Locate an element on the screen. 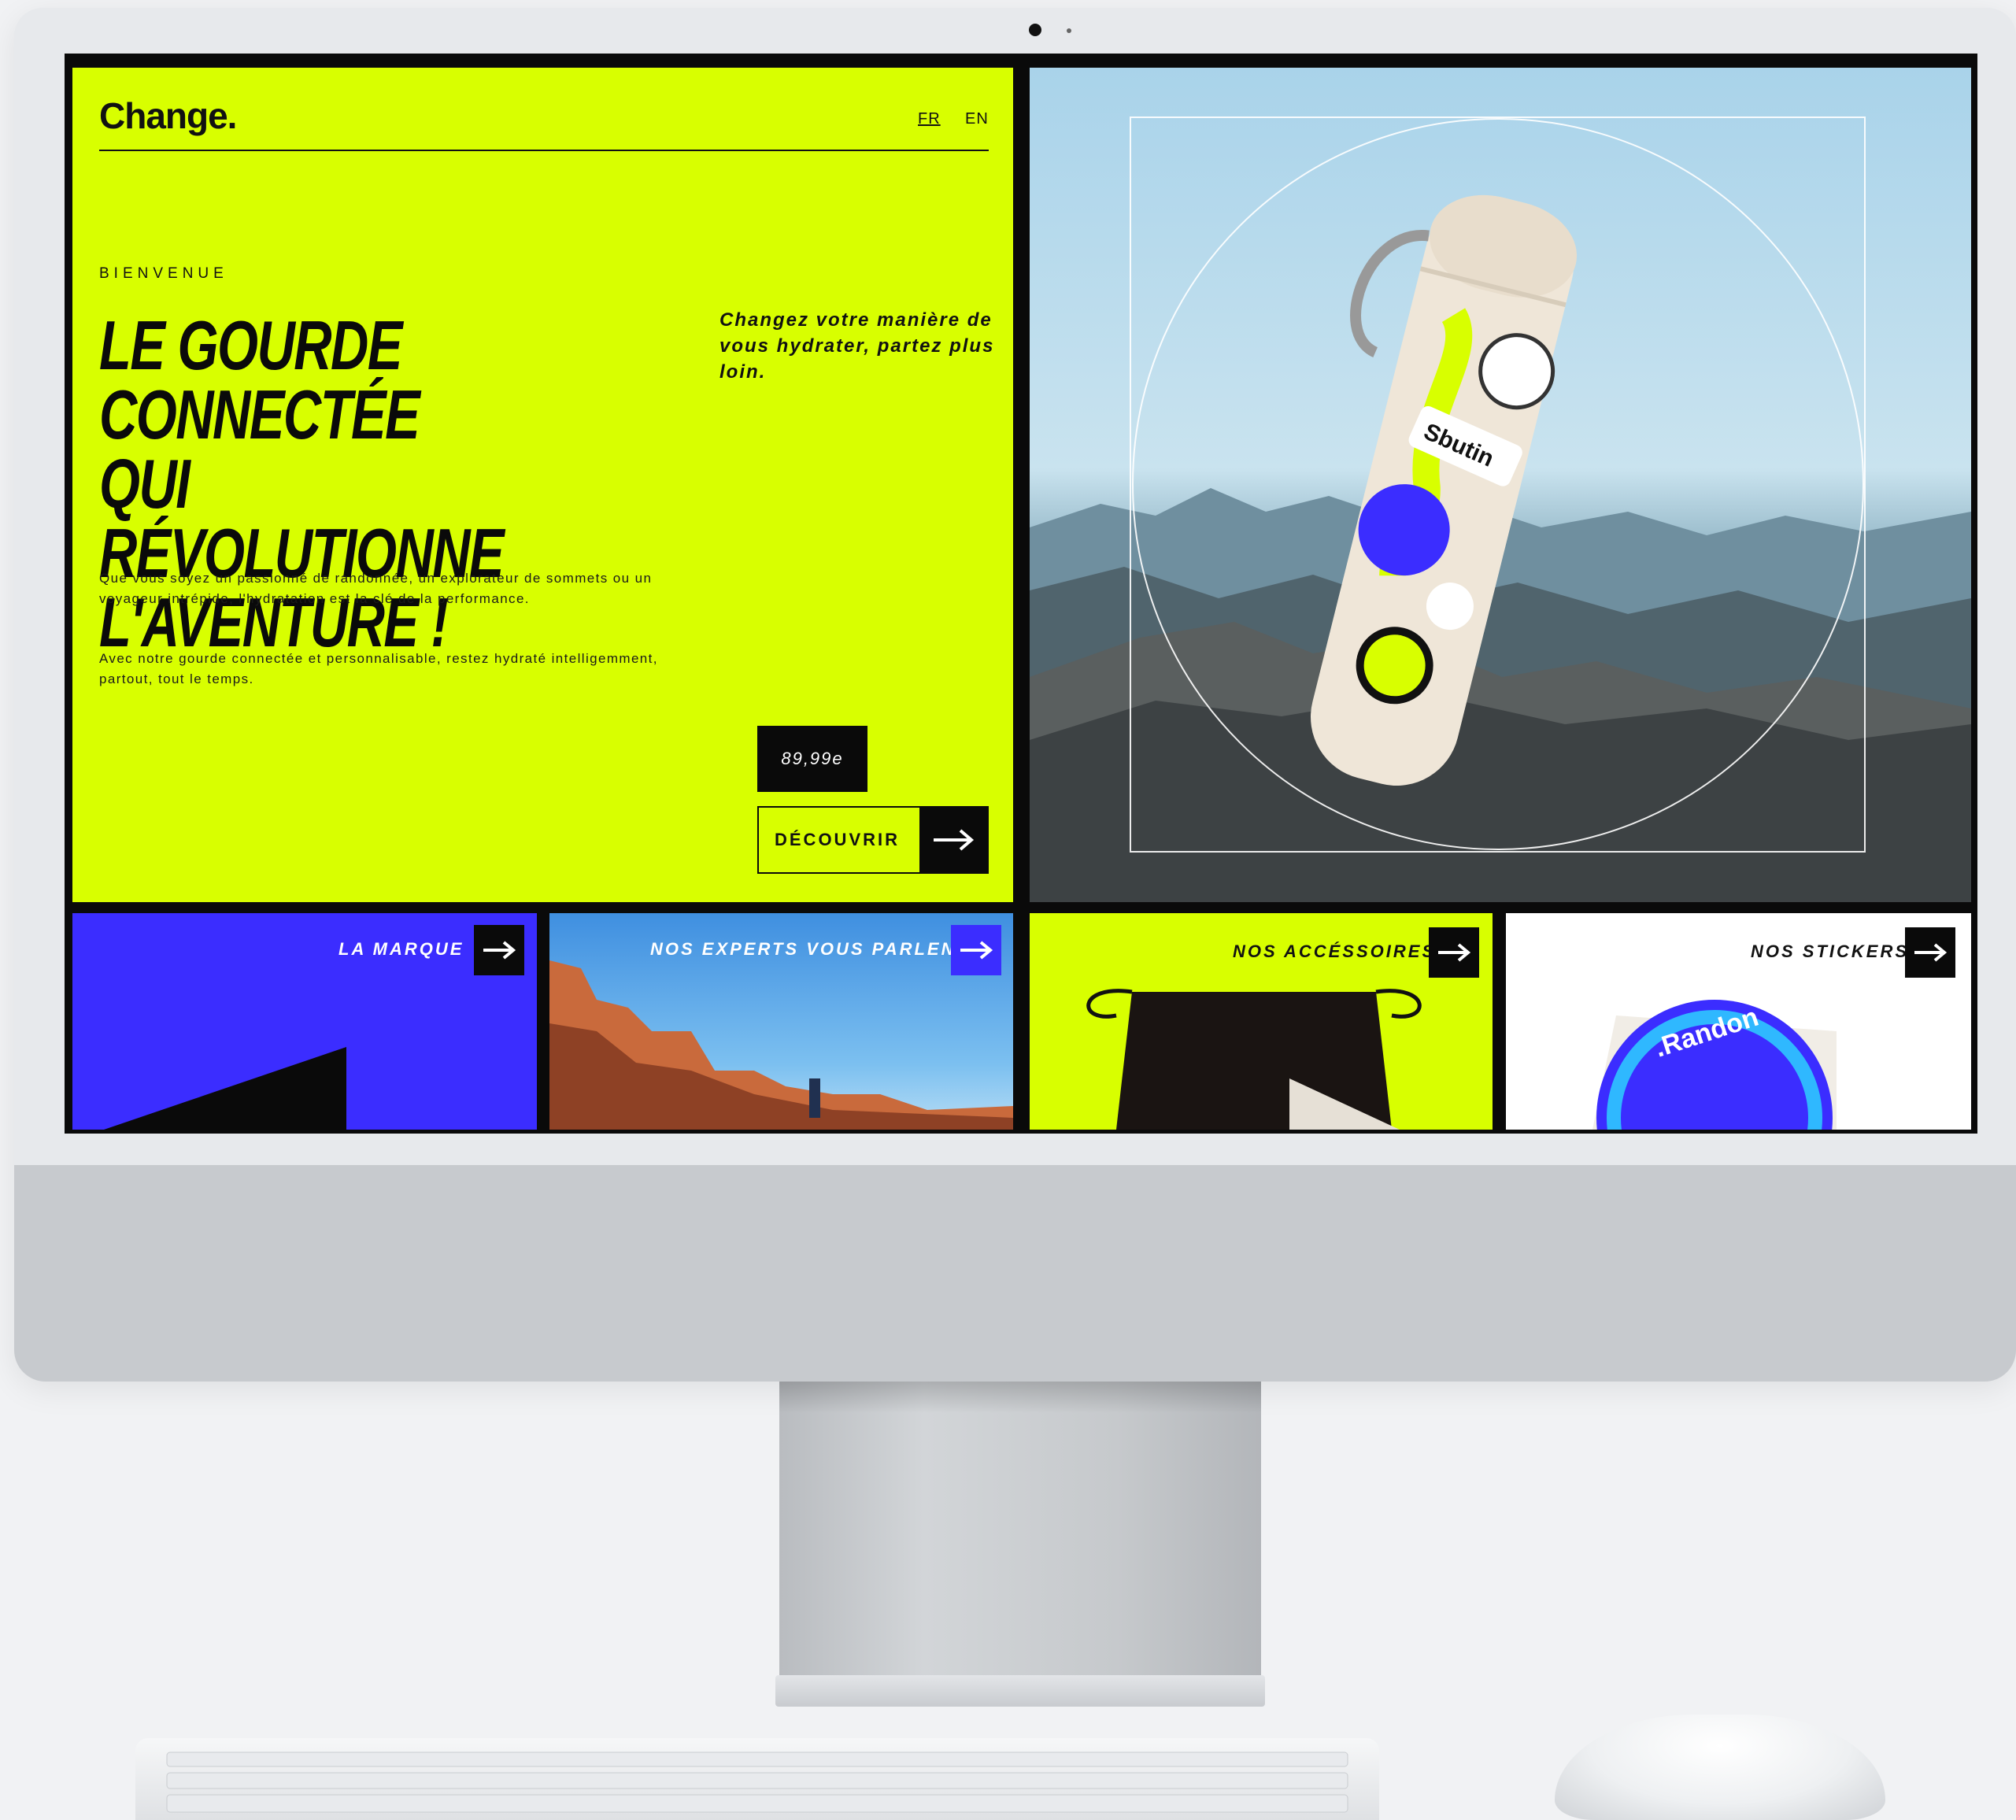  bottle-image: Sbutin is located at coordinates (1444, 490).